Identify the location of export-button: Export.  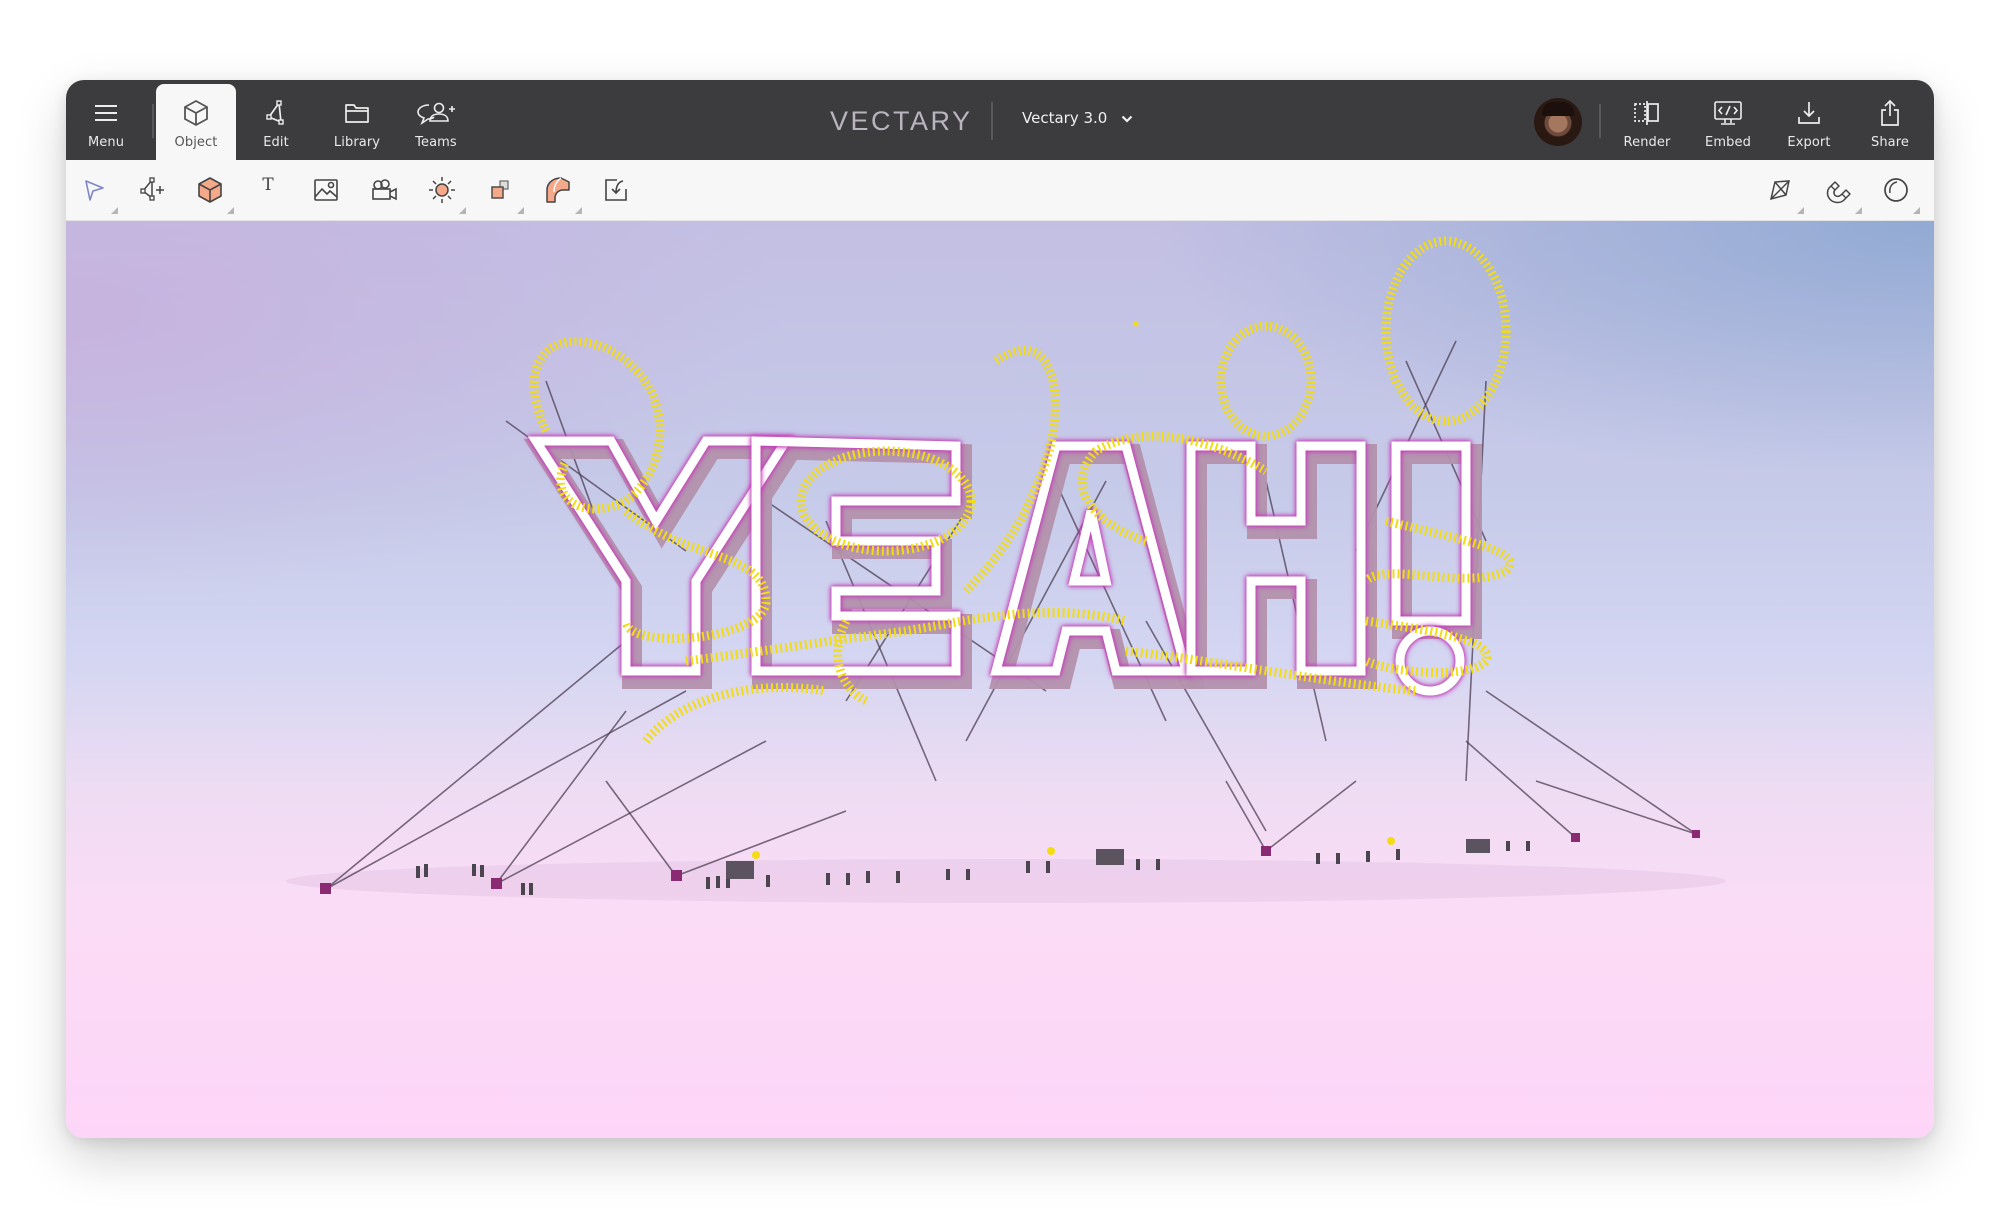
(1809, 120).